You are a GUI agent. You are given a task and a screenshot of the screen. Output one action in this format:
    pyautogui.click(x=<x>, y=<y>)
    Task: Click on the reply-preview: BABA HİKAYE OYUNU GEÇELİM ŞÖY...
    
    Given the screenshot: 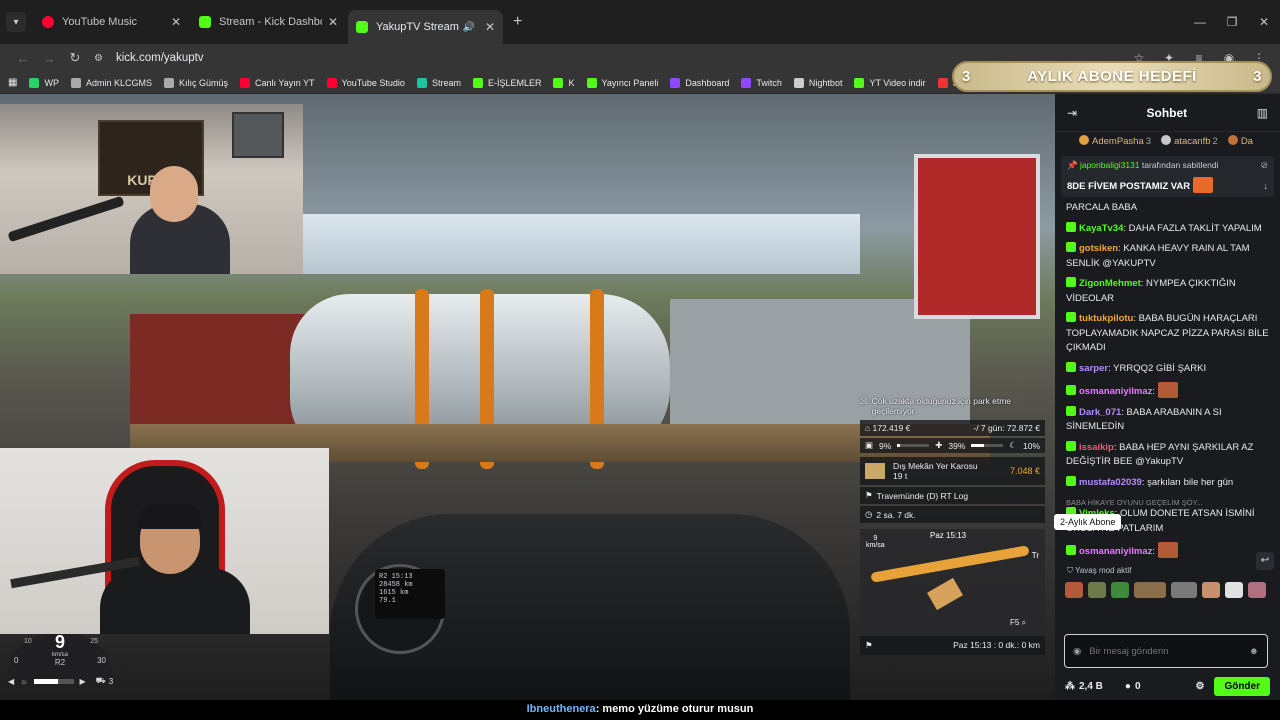 What is the action you would take?
    pyautogui.click(x=1134, y=502)
    